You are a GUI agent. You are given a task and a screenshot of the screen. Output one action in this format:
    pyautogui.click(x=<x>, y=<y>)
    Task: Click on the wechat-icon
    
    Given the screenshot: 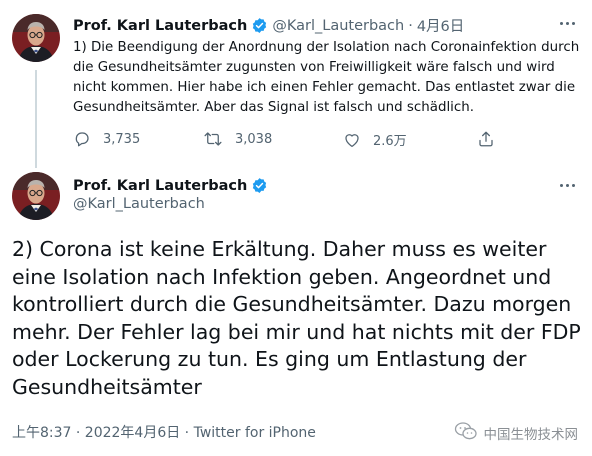 What is the action you would take?
    pyautogui.click(x=466, y=433)
    